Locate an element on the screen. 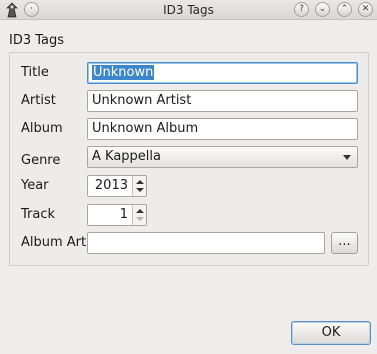  ok-button: OK is located at coordinates (331, 333).